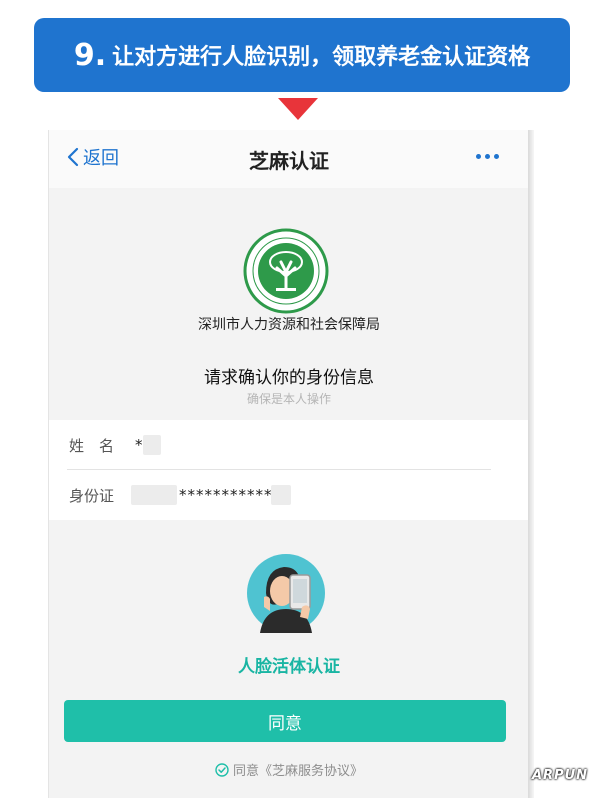  What do you see at coordinates (154, 495) in the screenshot?
I see `id-redaction-start` at bounding box center [154, 495].